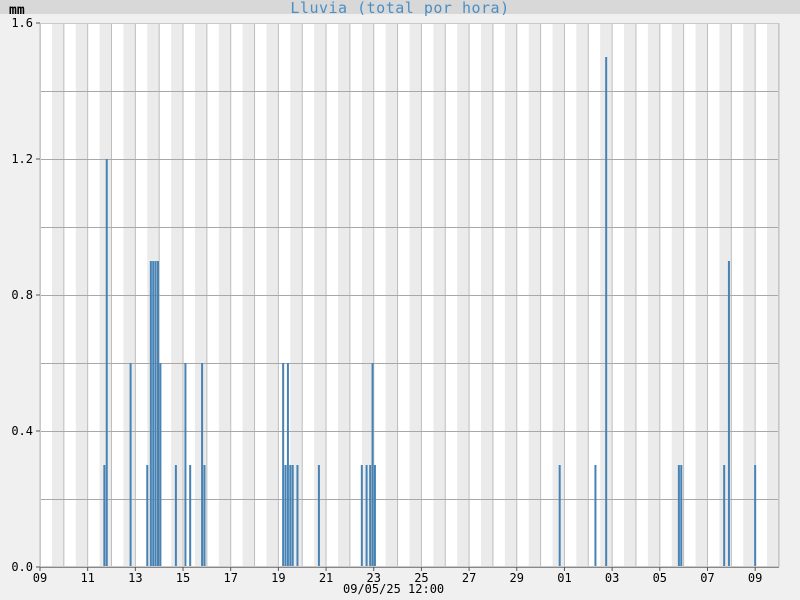 This screenshot has width=800, height=600. Describe the element at coordinates (135, 578) in the screenshot. I see `x-tick-label: 13` at that location.